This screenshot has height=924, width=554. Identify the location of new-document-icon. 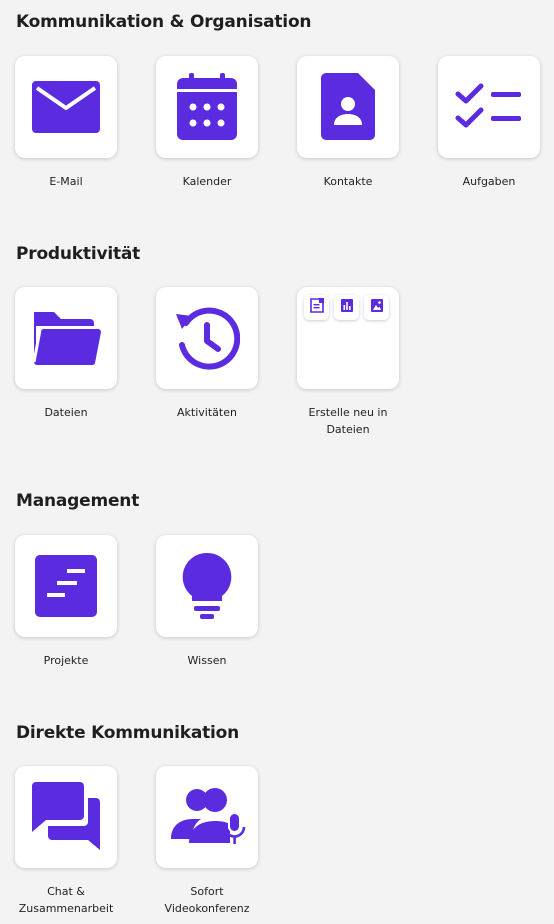
(316, 307).